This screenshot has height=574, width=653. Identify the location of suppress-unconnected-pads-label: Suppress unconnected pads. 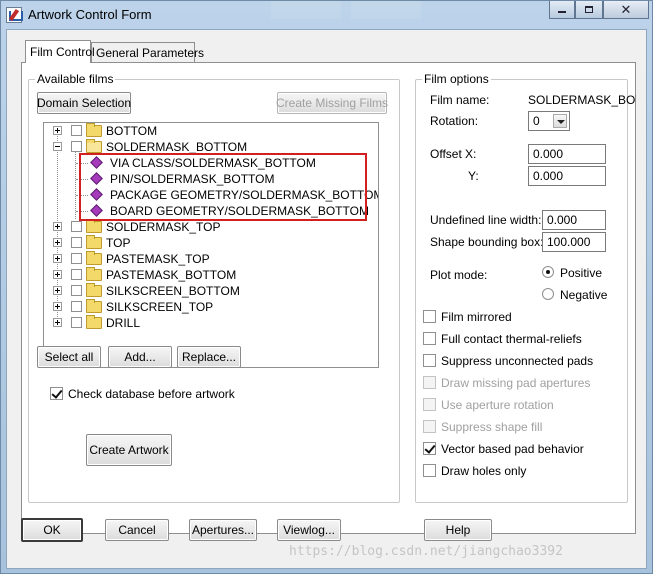
(517, 361).